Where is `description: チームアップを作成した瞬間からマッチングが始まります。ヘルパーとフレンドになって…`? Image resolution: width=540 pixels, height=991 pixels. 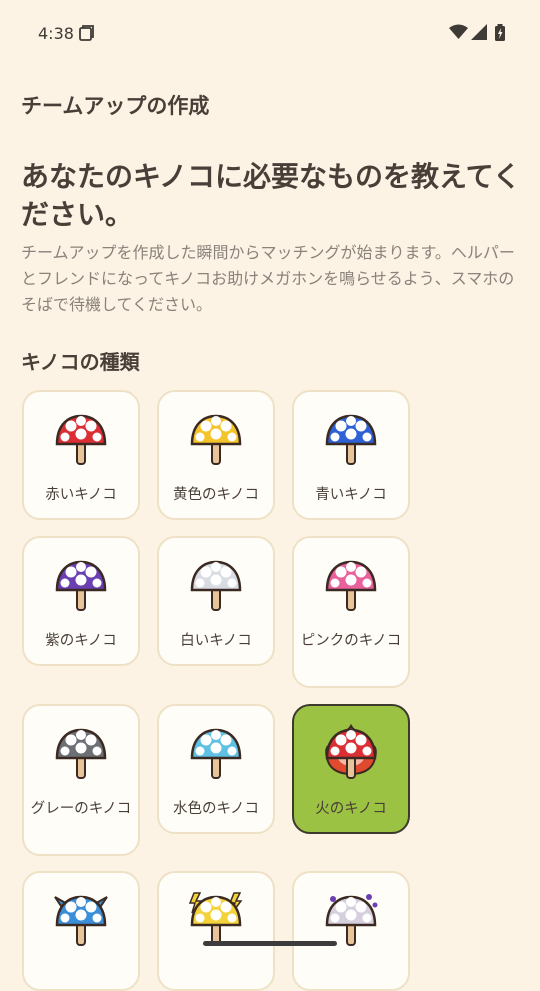
description: チームアップを作成した瞬間からマッチングが始まります。ヘルパーとフレンドになって… is located at coordinates (268, 278).